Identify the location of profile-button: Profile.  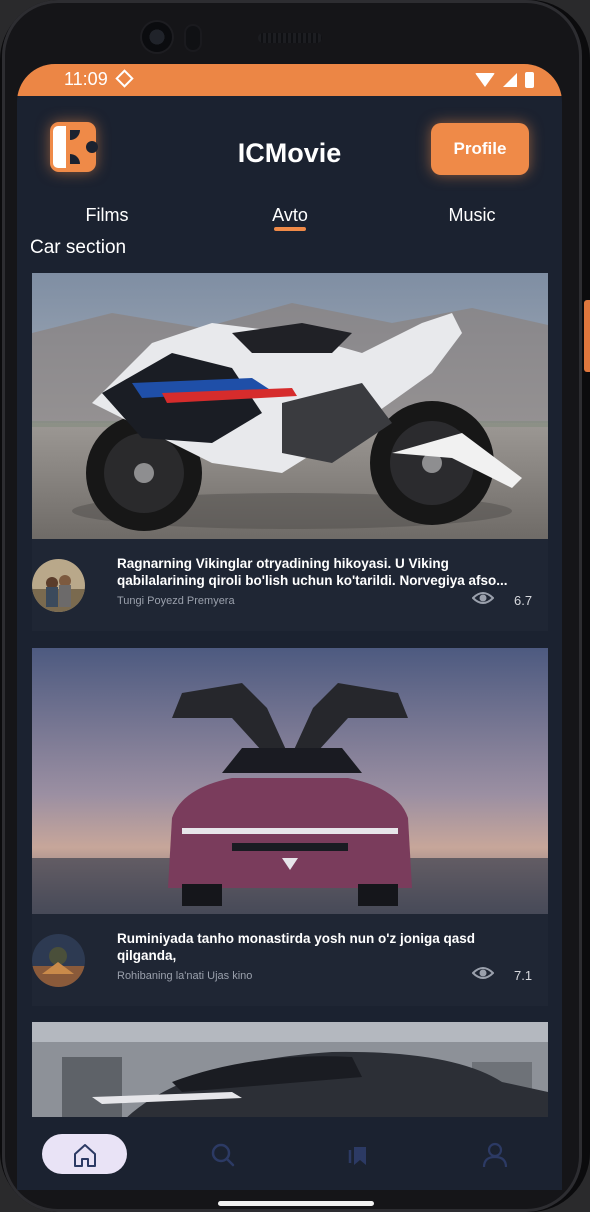
(480, 149).